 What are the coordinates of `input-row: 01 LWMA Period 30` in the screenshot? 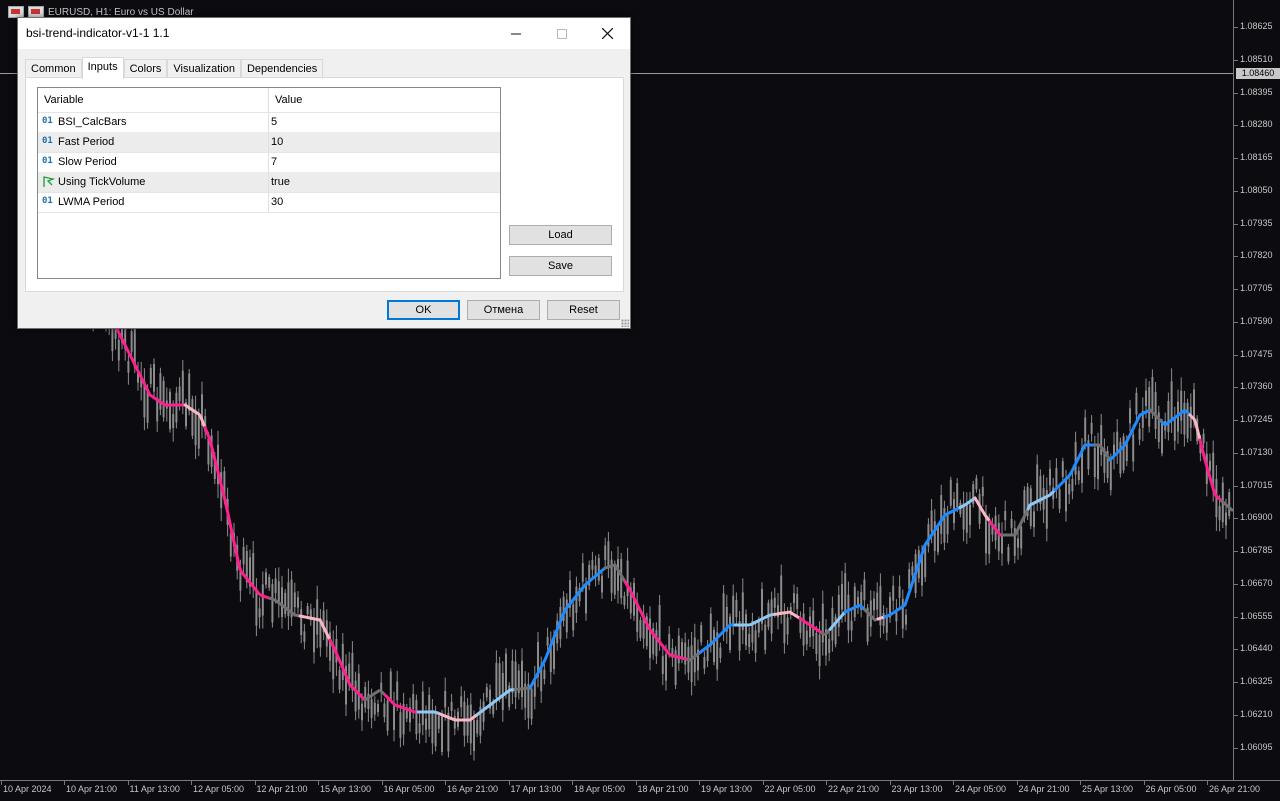 It's located at (269, 202).